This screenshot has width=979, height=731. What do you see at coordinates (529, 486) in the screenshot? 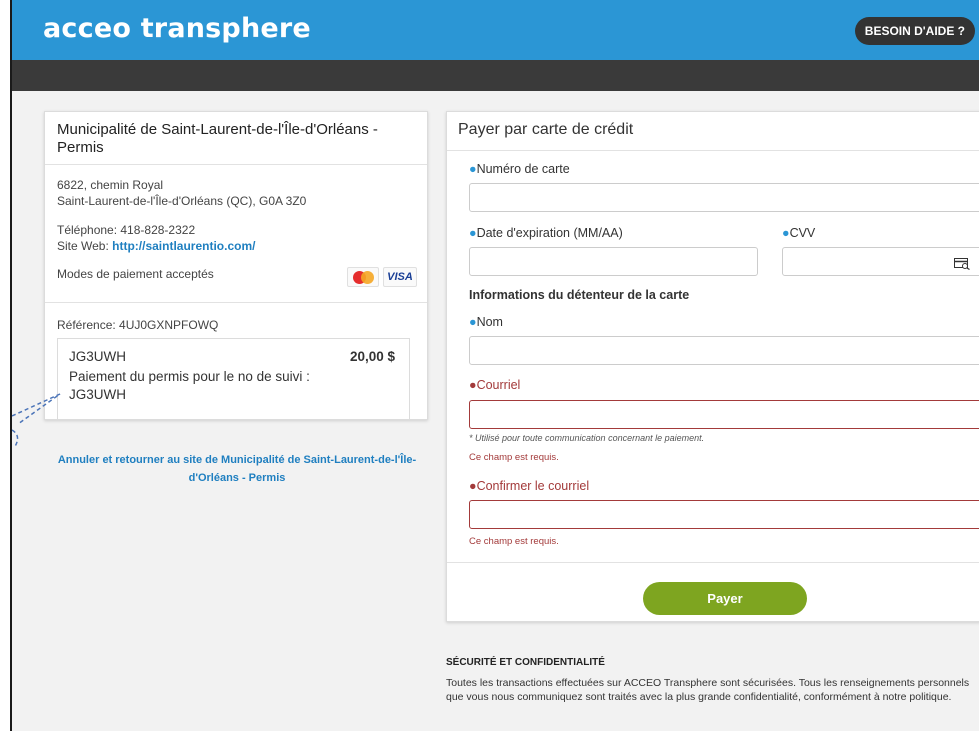
I see `confirm-email-label: ●Confirmer le courriel` at bounding box center [529, 486].